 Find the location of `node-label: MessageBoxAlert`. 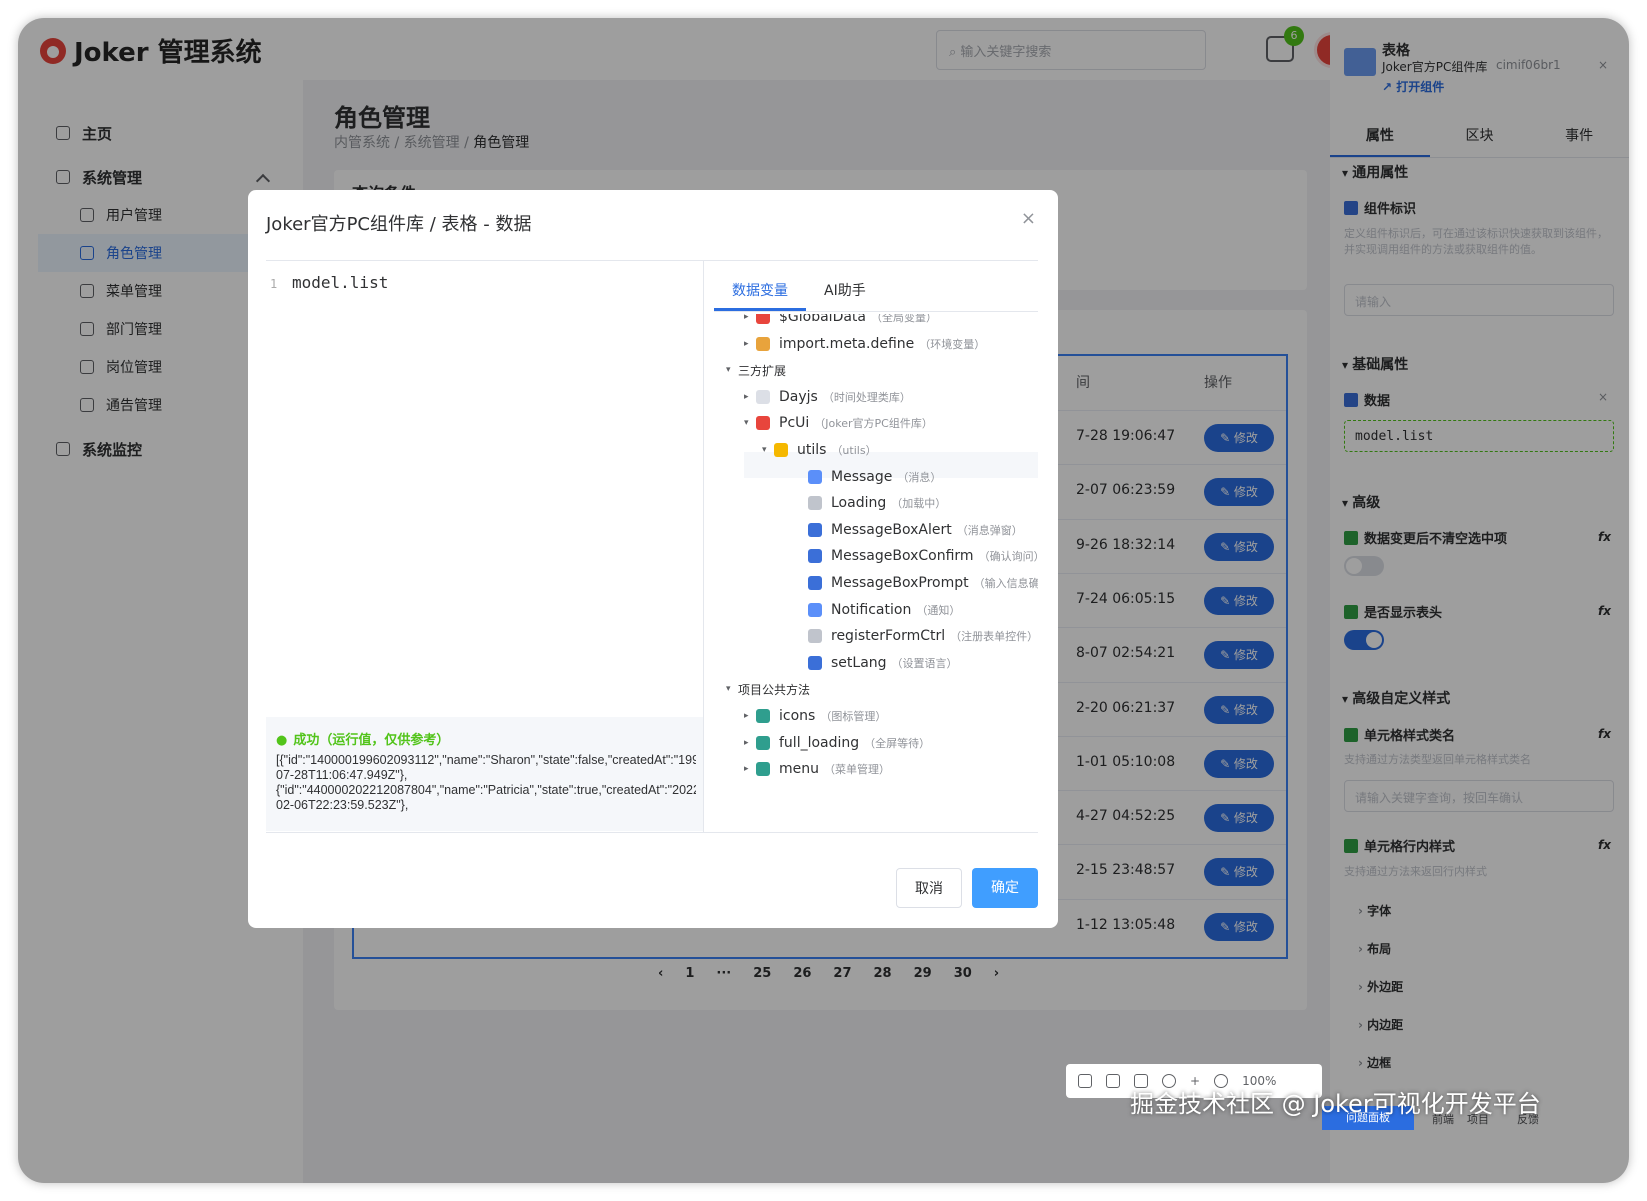

node-label: MessageBoxAlert is located at coordinates (891, 529).